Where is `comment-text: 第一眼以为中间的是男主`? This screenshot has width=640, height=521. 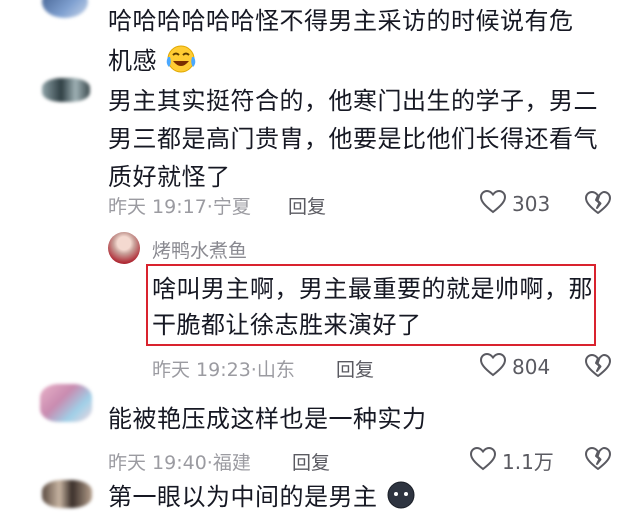
comment-text: 第一眼以为中间的是男主 is located at coordinates (262, 499).